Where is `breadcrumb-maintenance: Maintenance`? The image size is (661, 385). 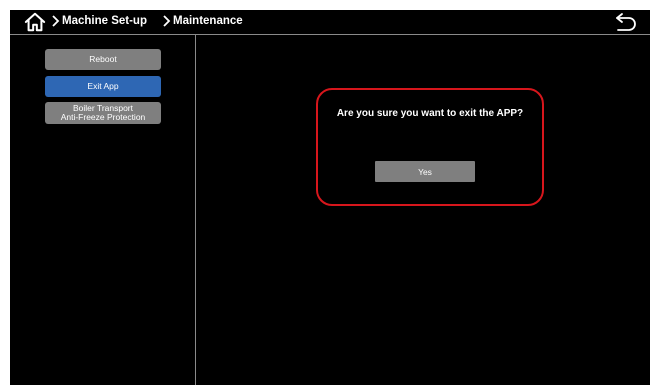
breadcrumb-maintenance: Maintenance is located at coordinates (208, 21).